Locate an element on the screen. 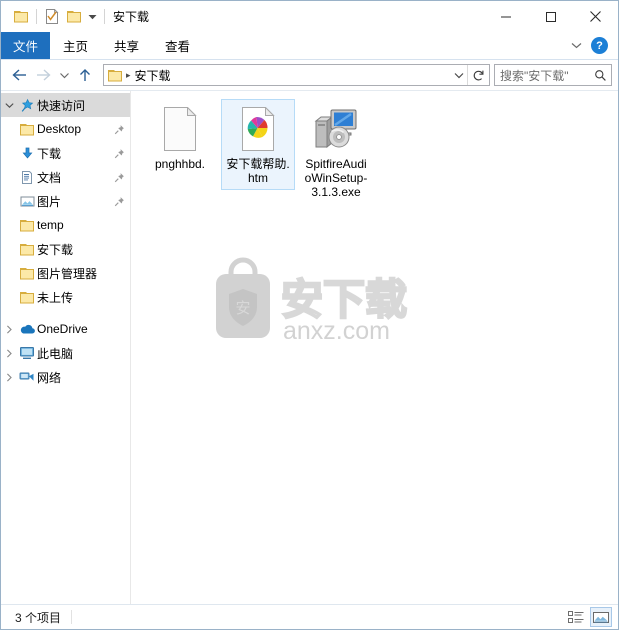  onedrive-cloud-icon is located at coordinates (27, 329).